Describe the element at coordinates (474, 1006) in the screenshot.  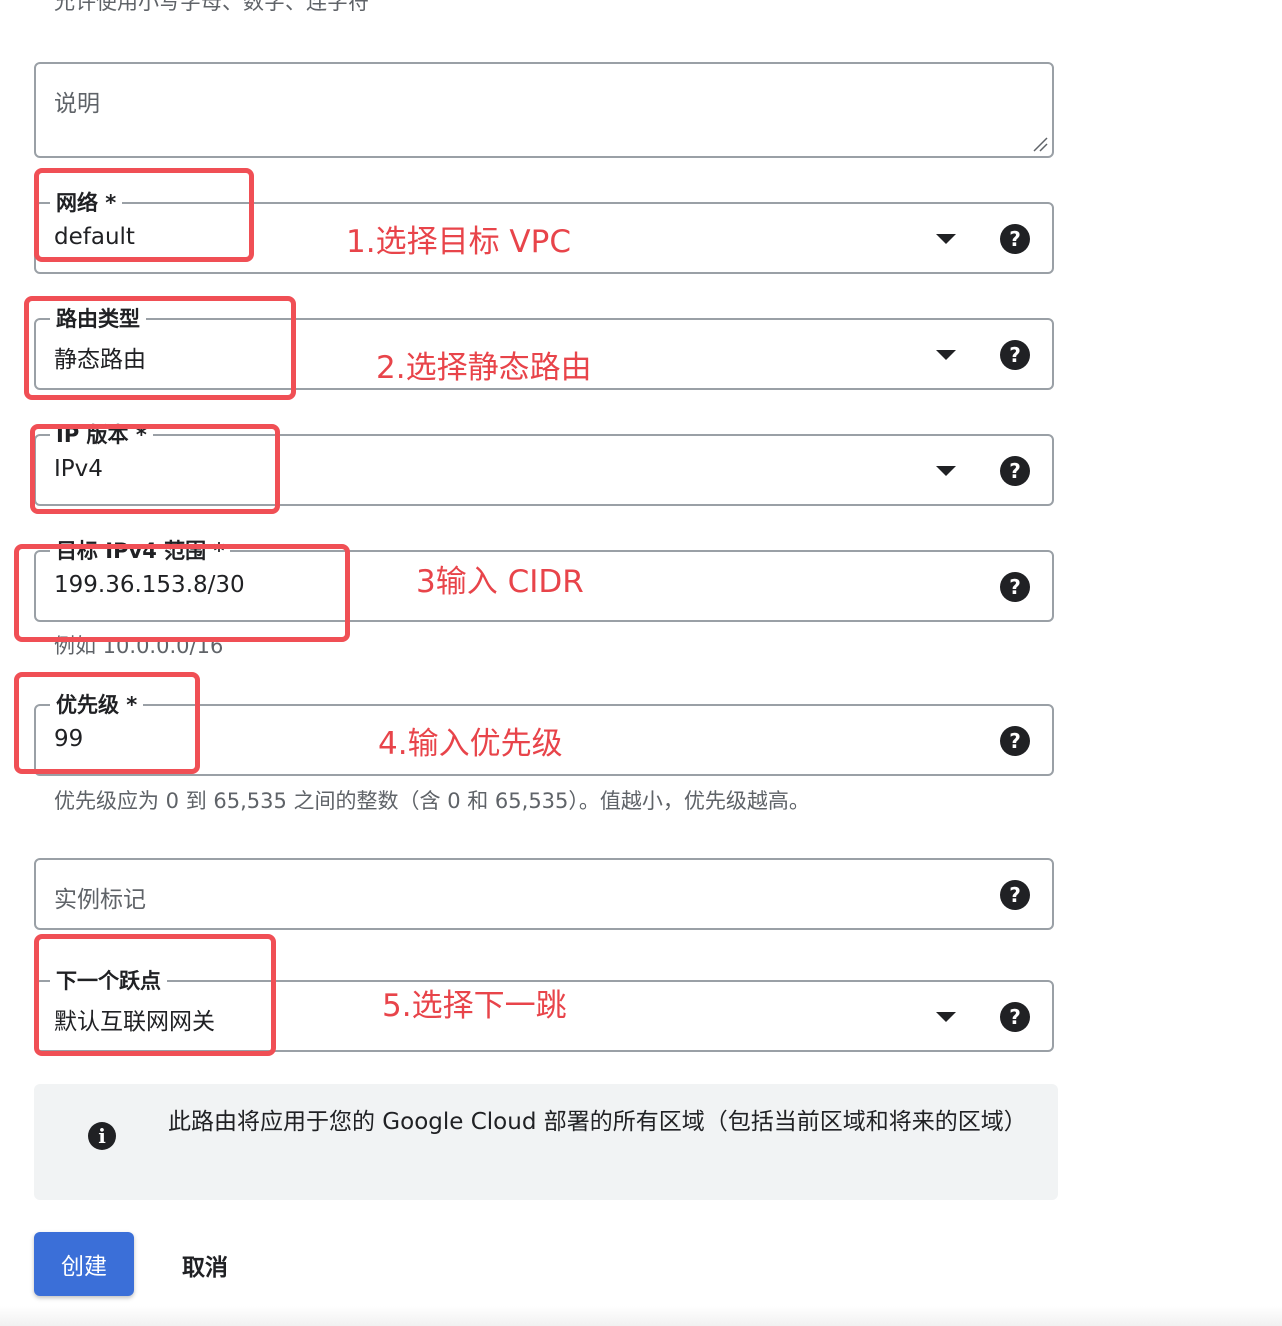
I see `annotation-step5: 5.选择下一跳` at that location.